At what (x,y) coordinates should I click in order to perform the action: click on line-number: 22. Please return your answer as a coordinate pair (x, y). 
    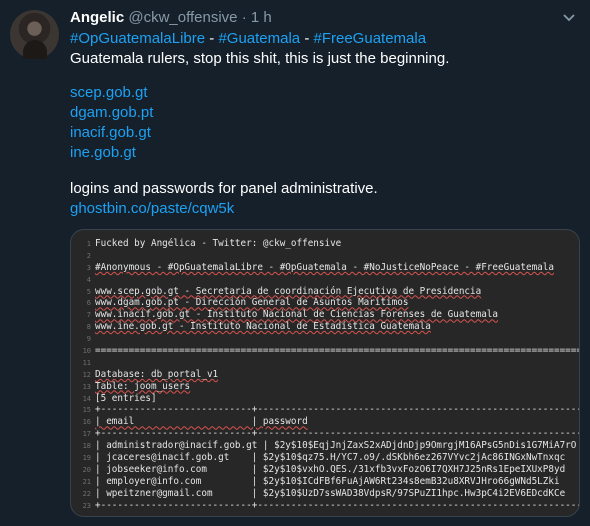
    Looking at the image, I should click on (86, 493).